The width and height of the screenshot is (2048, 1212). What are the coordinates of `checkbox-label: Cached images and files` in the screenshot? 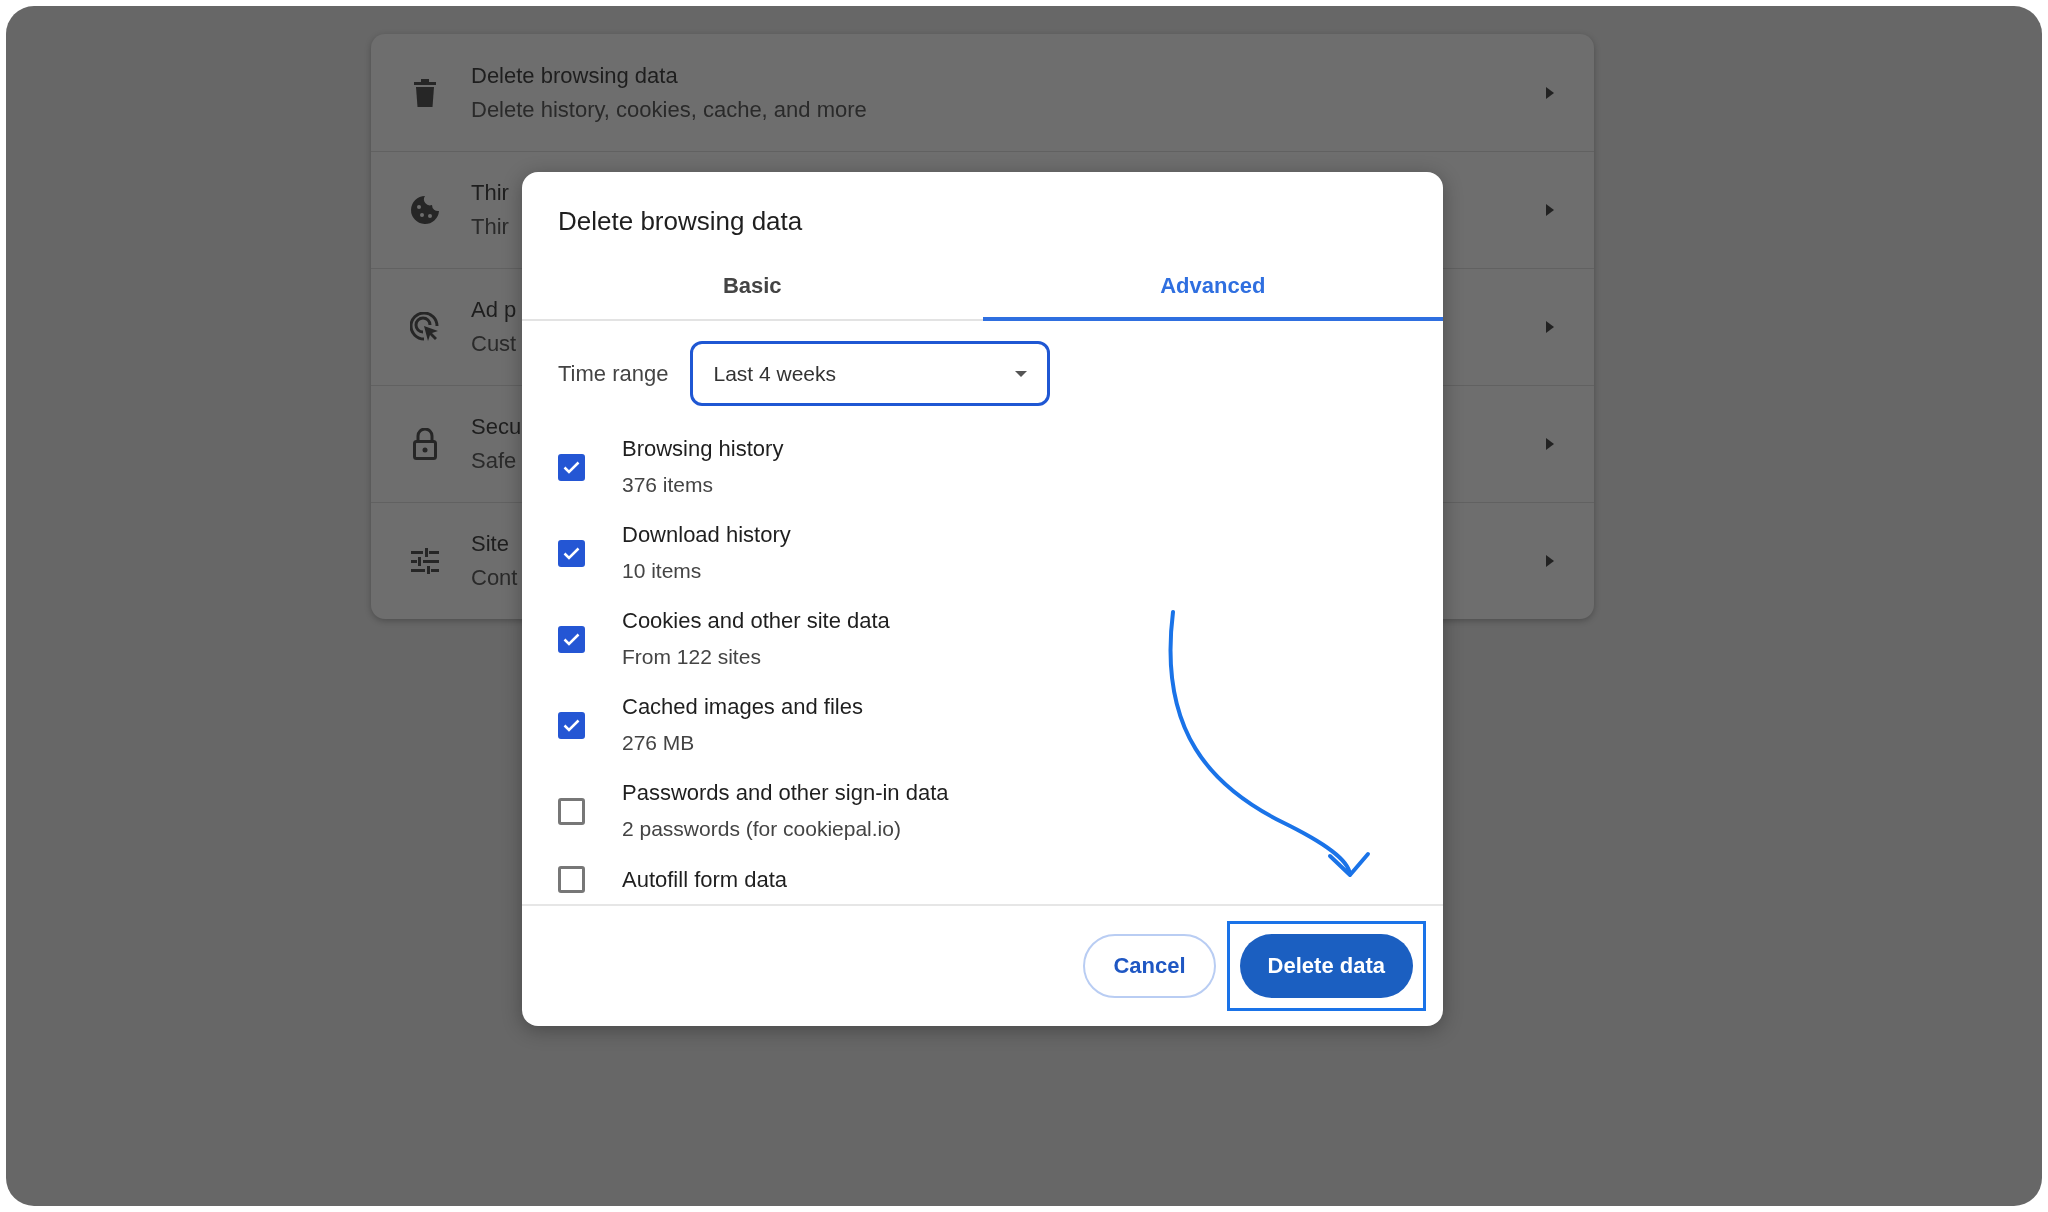 It's located at (742, 707).